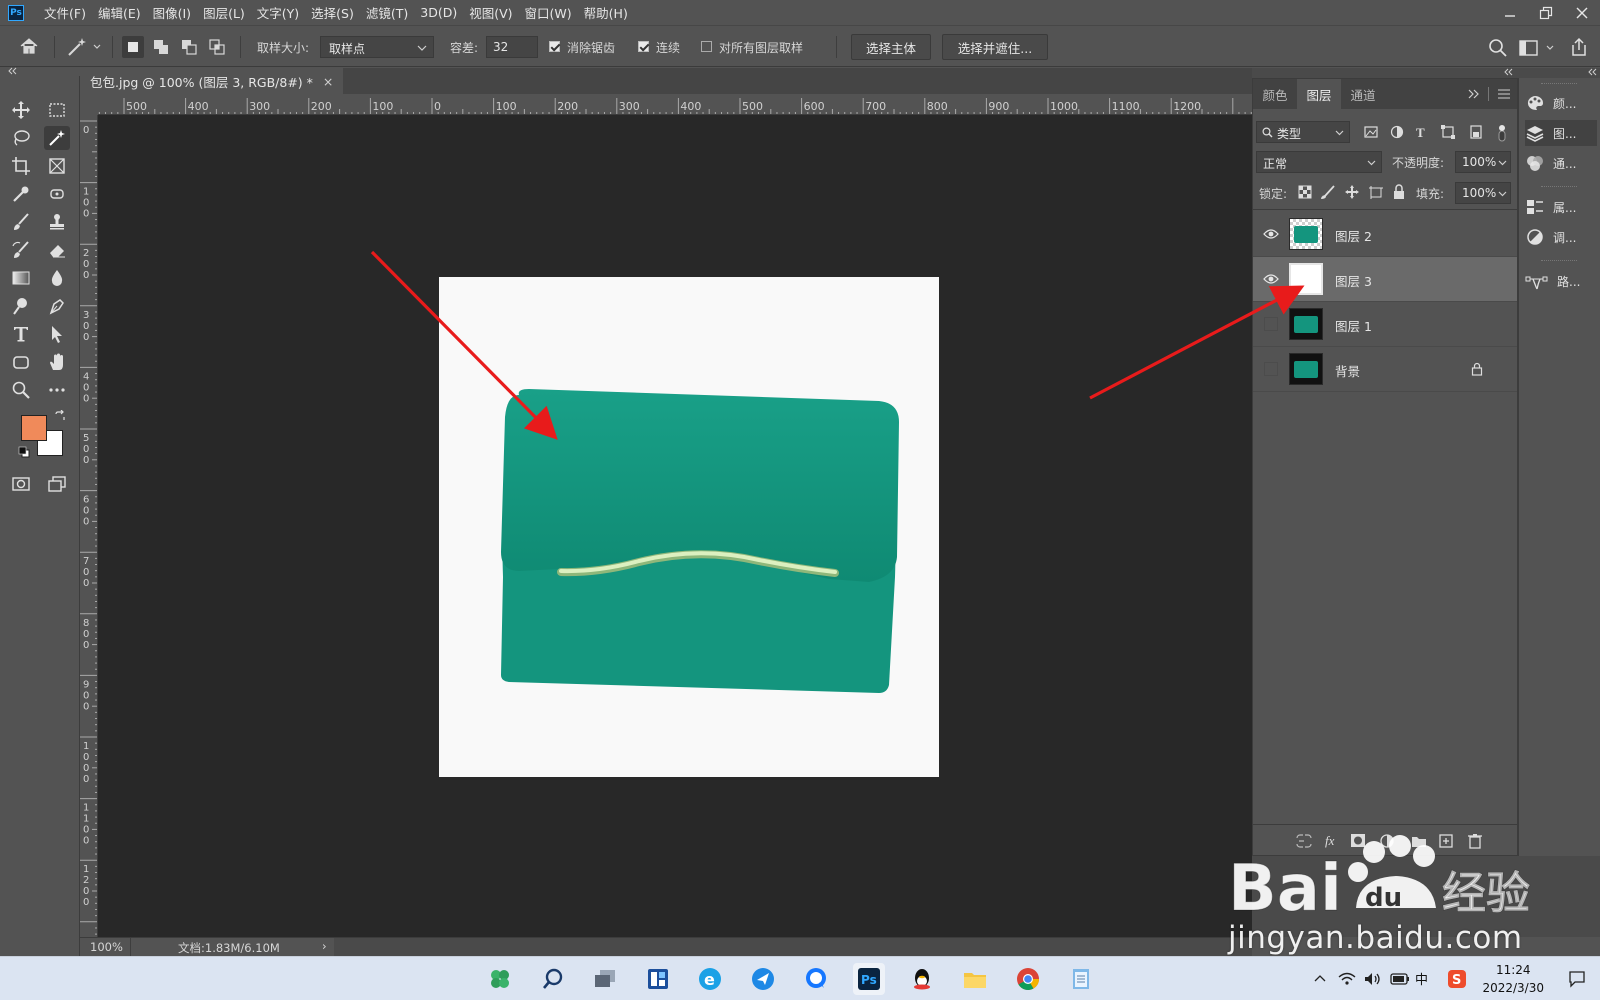 This screenshot has width=1600, height=1000. What do you see at coordinates (161, 47) in the screenshot?
I see `add-to-selection-icon` at bounding box center [161, 47].